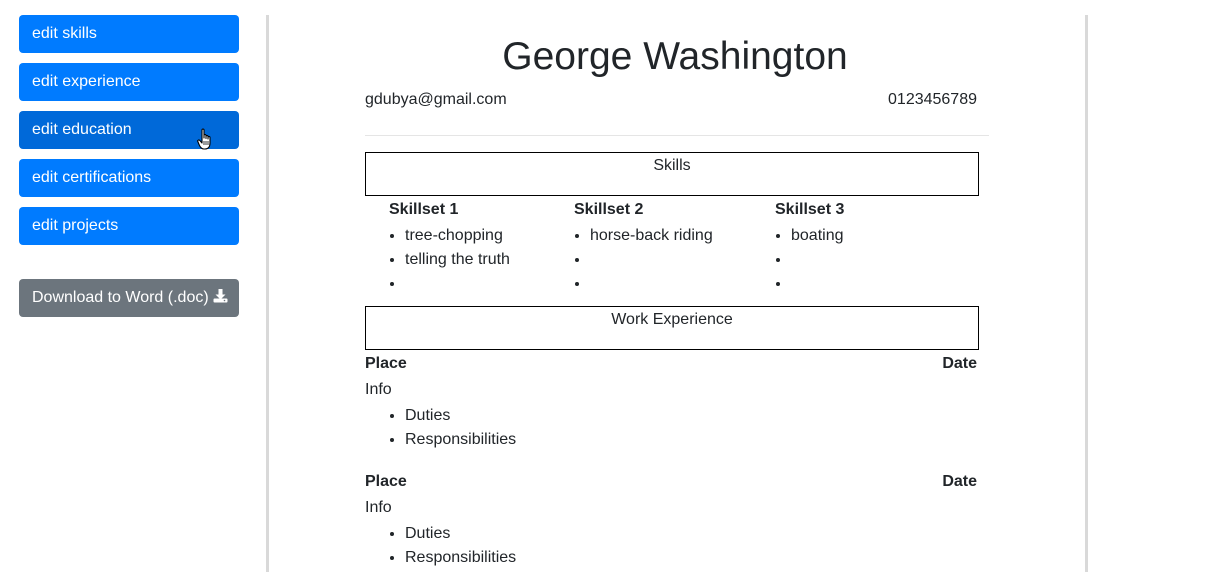 This screenshot has height=572, width=1221. What do you see at coordinates (129, 82) in the screenshot?
I see `edit-experience-button: edit experience` at bounding box center [129, 82].